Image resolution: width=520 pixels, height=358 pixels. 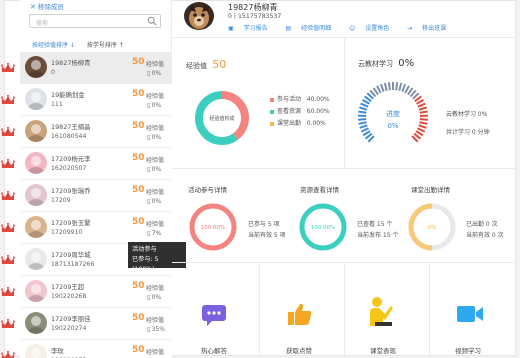 What do you see at coordinates (468, 124) in the screenshot?
I see `cloud-stats: 云教材学习 0% 共计学习 0 分钟` at bounding box center [468, 124].